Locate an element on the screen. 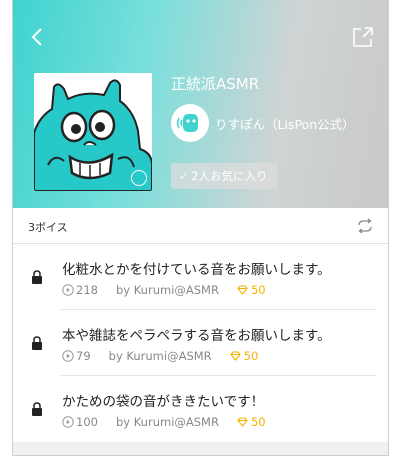  playlist-title: 正統派ASMR is located at coordinates (215, 84).